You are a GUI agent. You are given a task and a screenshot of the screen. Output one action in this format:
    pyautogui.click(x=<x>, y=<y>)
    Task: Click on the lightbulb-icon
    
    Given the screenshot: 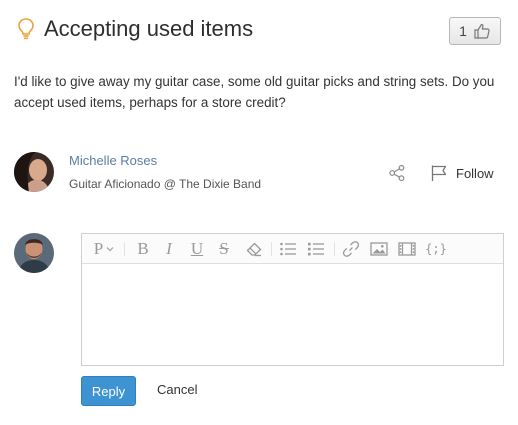 What is the action you would take?
    pyautogui.click(x=26, y=29)
    